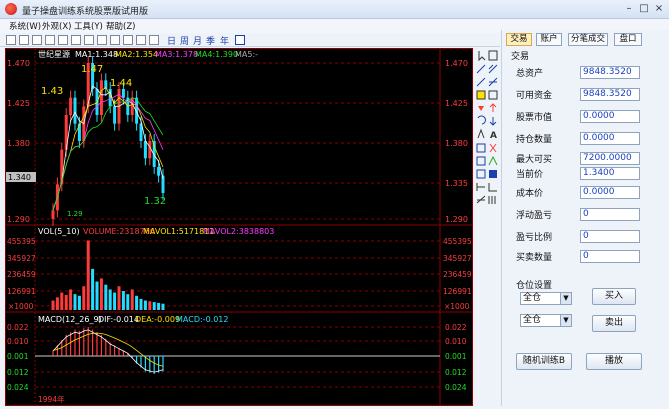 Image resolution: width=669 pixels, height=409 pixels. Describe the element at coordinates (534, 118) in the screenshot. I see `label-market-value: 股票市值` at that location.